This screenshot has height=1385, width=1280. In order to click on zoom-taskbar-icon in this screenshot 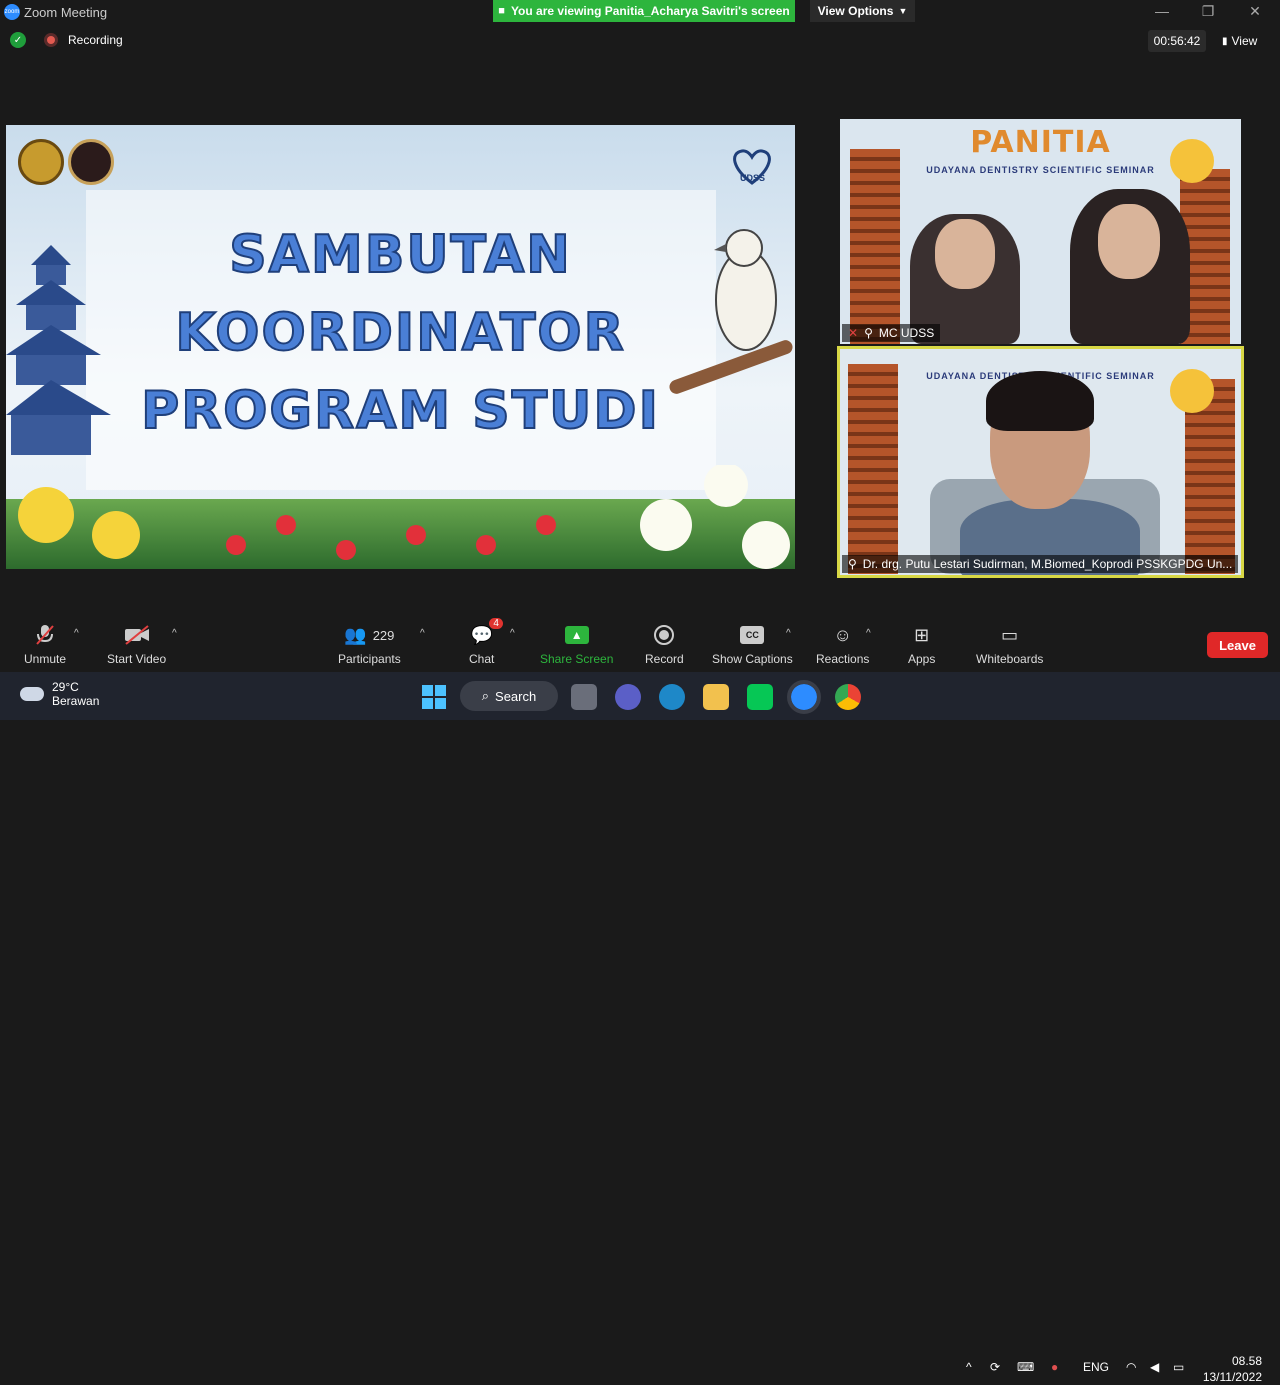, I will do `click(804, 697)`.